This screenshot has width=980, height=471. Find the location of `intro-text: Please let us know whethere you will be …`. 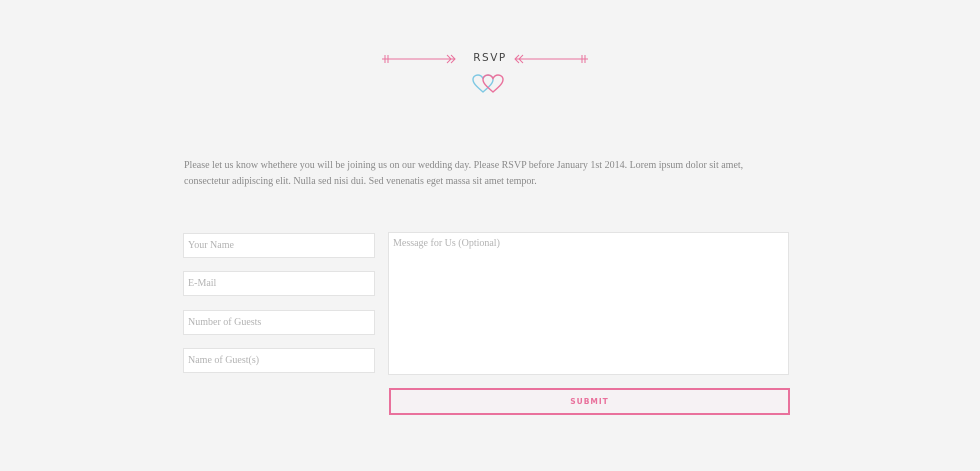

intro-text: Please let us know whethere you will be … is located at coordinates (464, 173).